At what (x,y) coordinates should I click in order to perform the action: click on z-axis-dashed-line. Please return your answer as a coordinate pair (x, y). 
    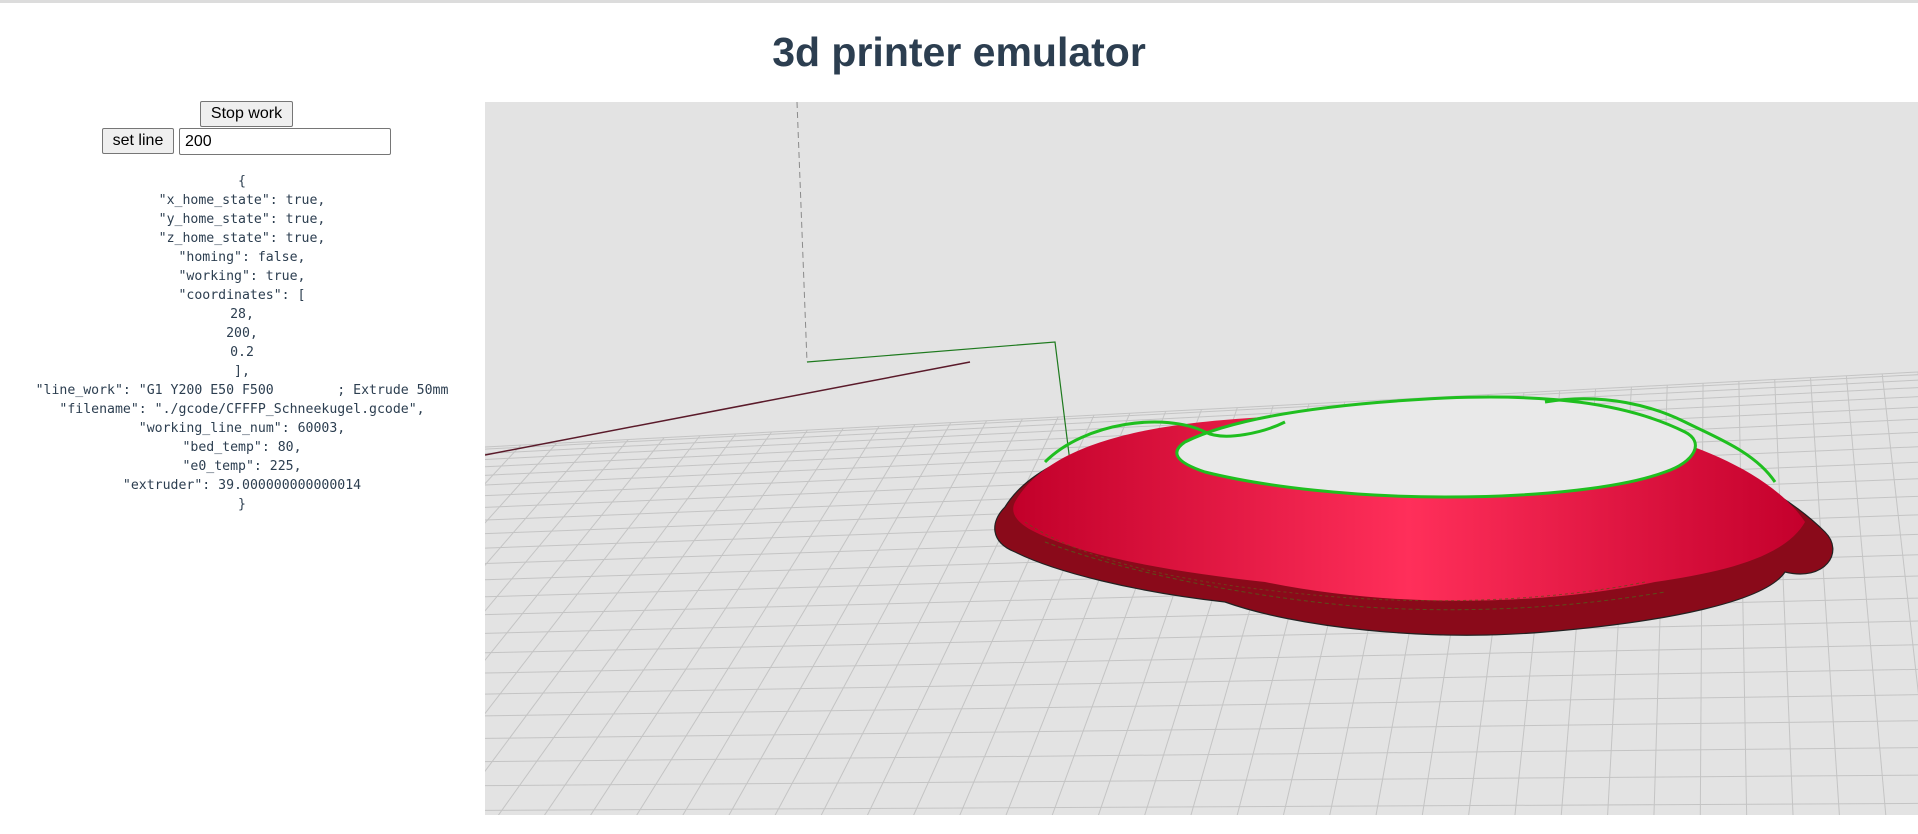
    Looking at the image, I should click on (802, 232).